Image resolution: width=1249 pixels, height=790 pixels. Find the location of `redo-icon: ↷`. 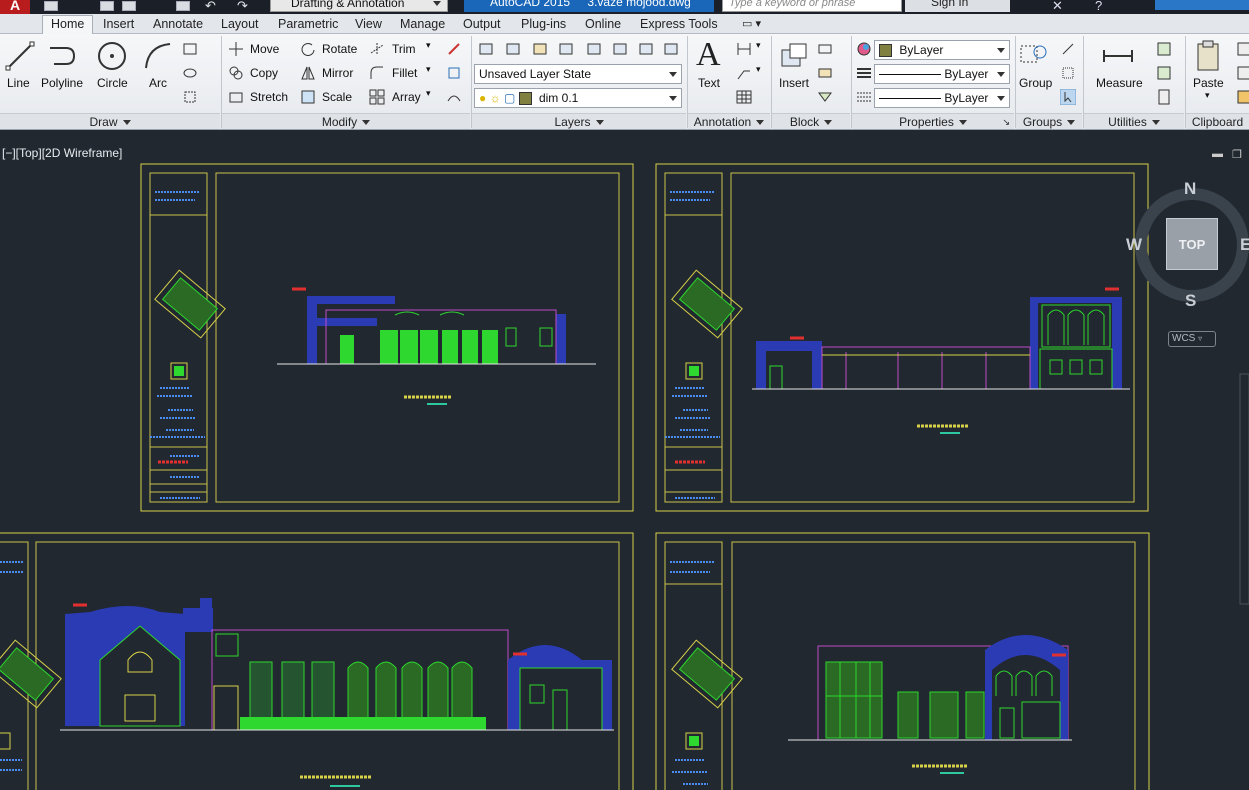

redo-icon: ↷ is located at coordinates (242, 7).